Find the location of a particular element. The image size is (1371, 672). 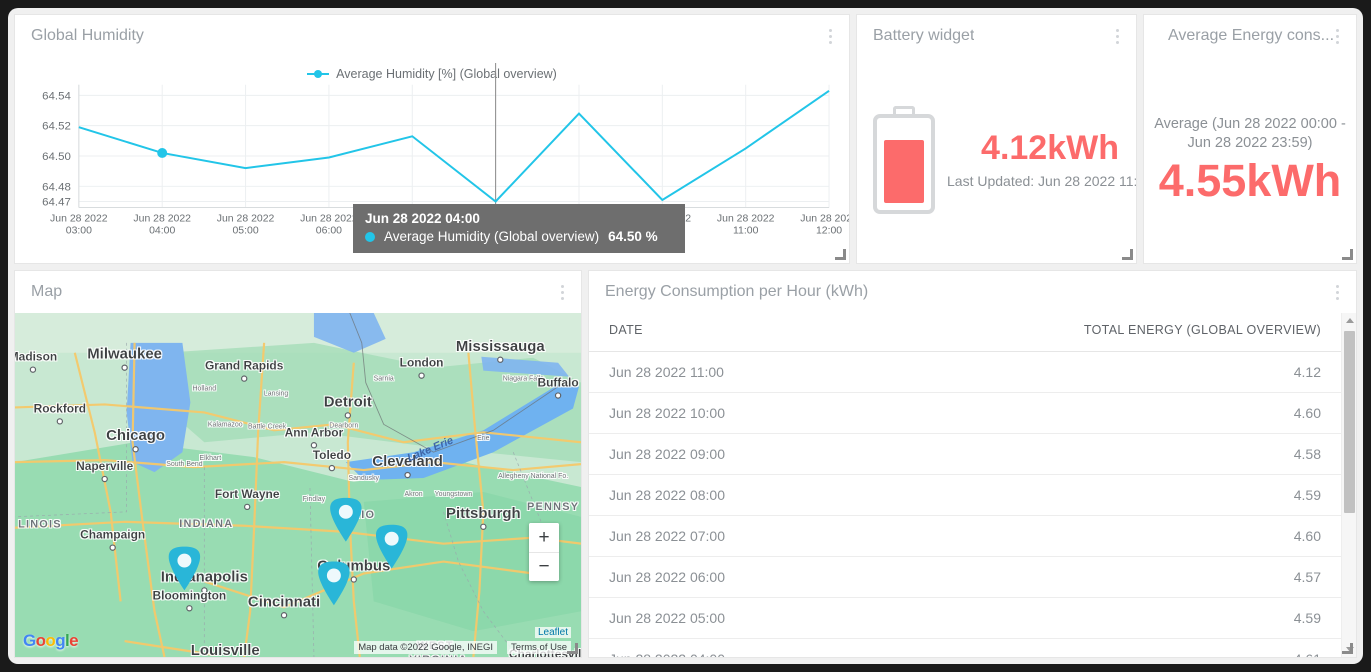

x-axis-tick-label: 06:00 is located at coordinates (329, 230).